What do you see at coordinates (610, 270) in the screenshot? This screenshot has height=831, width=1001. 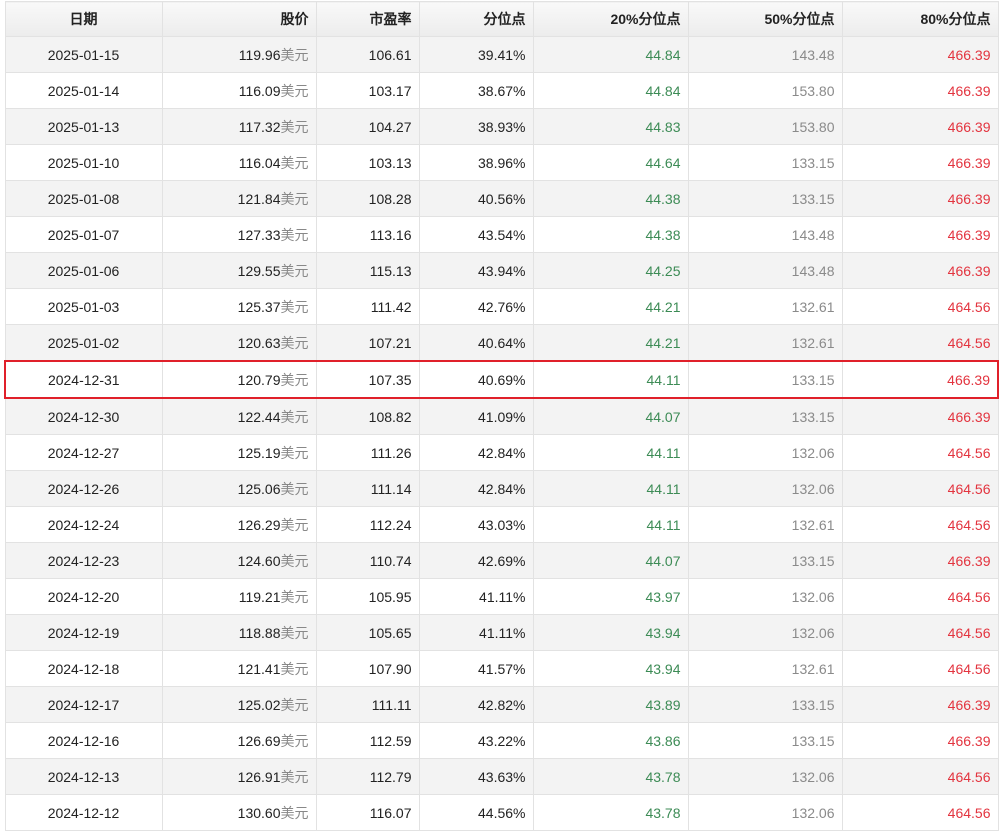 I see `p20-cell: 44.25` at bounding box center [610, 270].